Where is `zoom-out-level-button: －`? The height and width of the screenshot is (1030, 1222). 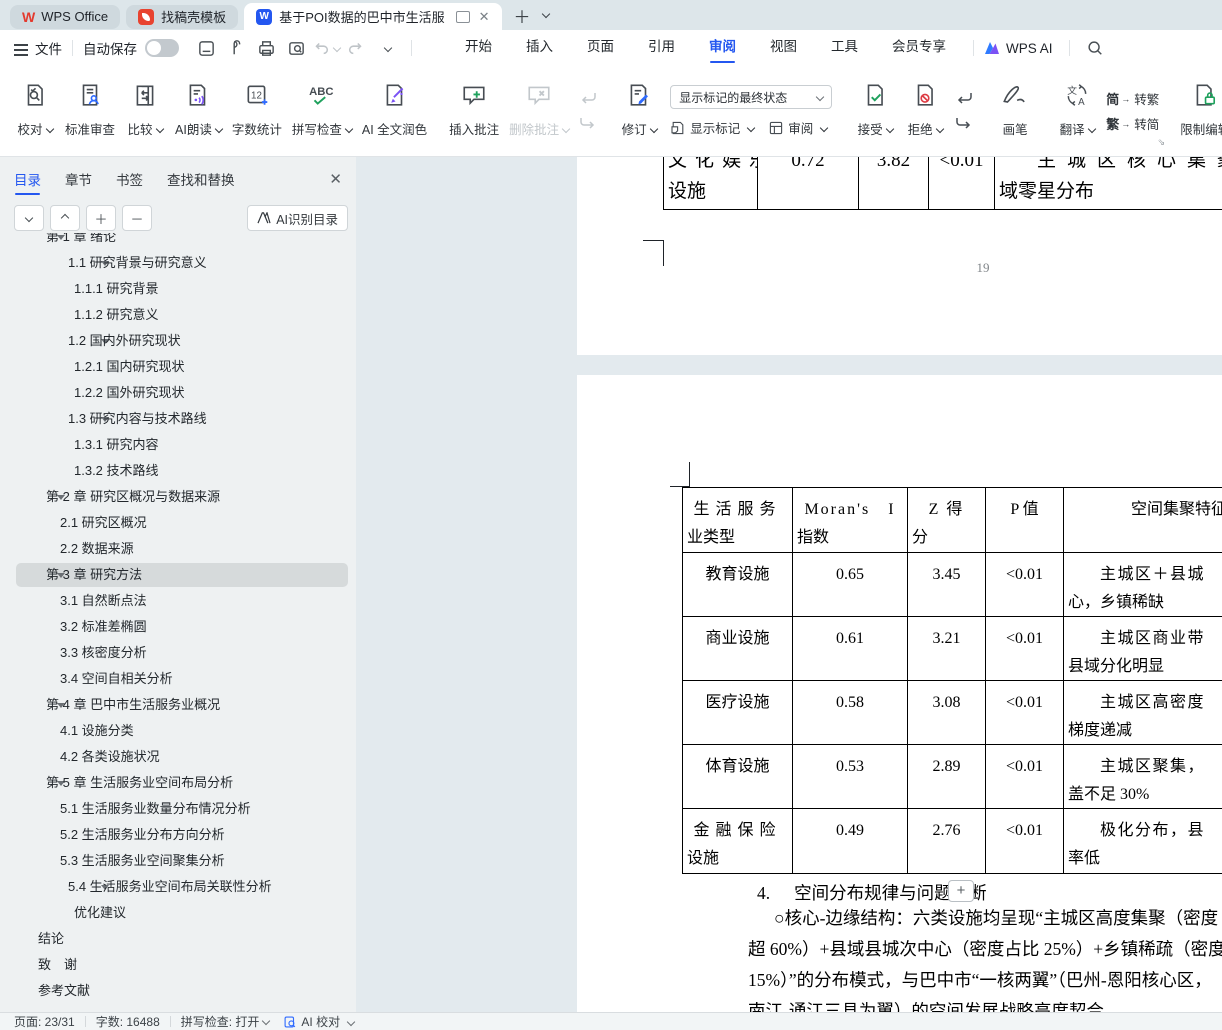 zoom-out-level-button: － is located at coordinates (137, 218).